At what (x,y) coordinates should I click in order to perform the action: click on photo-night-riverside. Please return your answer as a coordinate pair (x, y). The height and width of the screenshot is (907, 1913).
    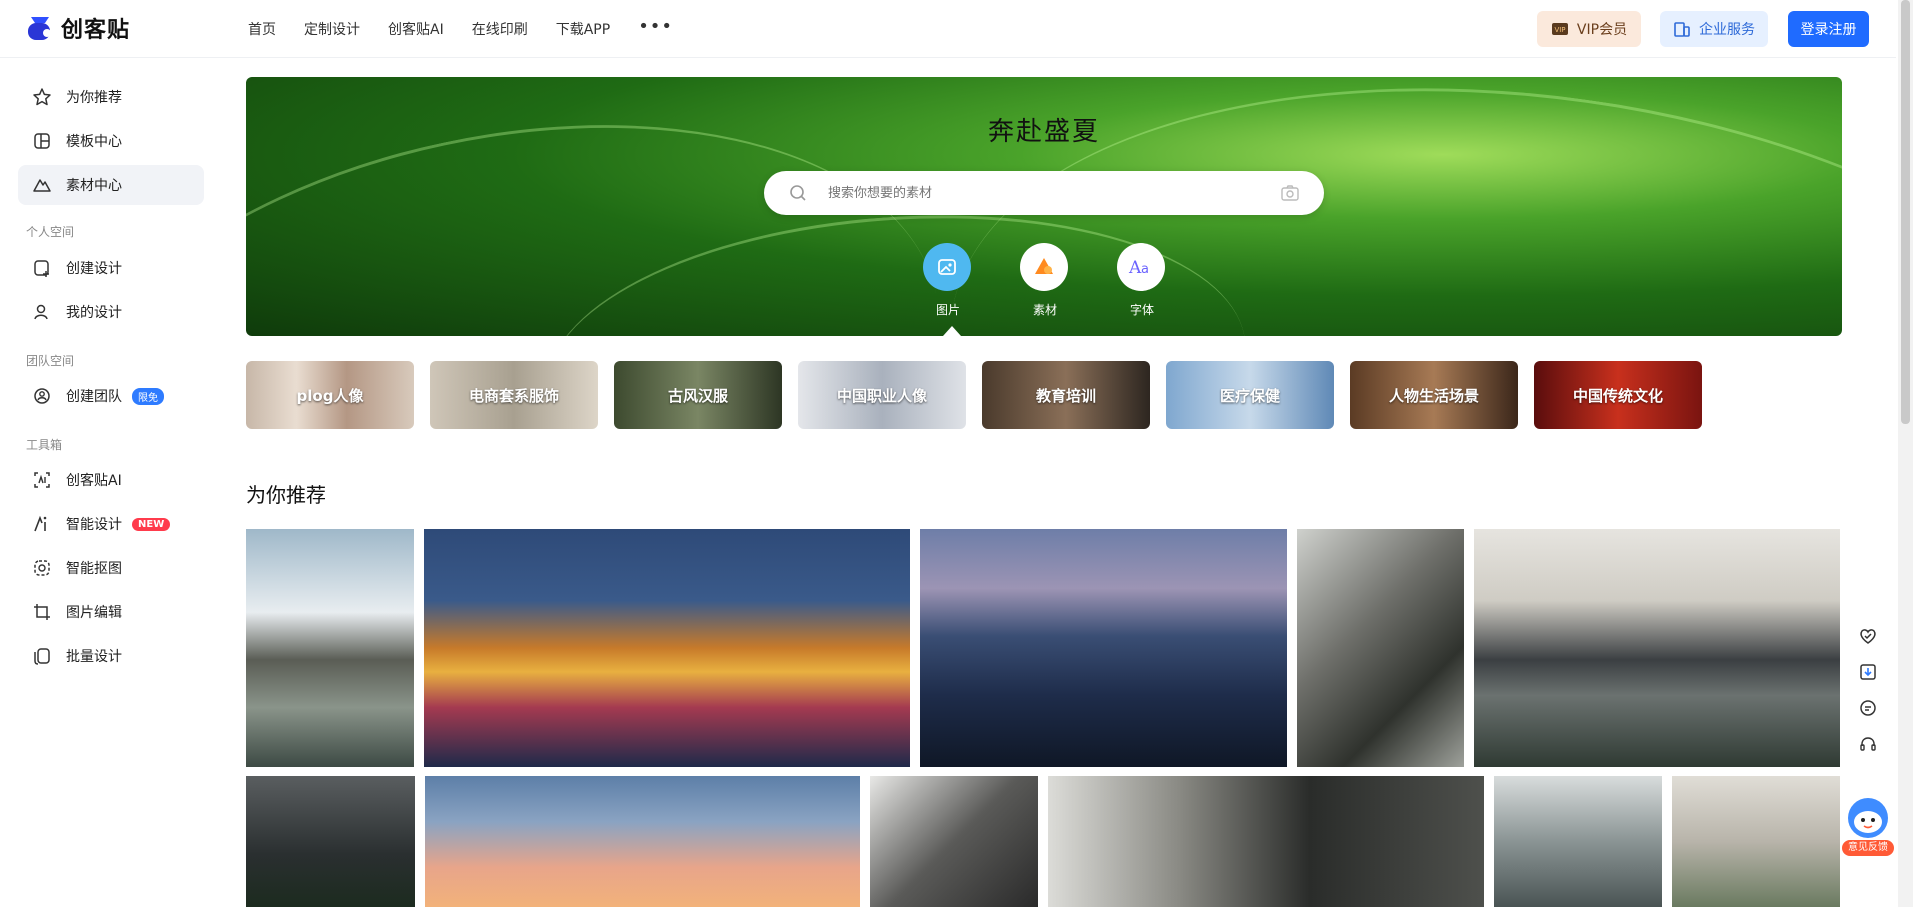
    Looking at the image, I should click on (667, 648).